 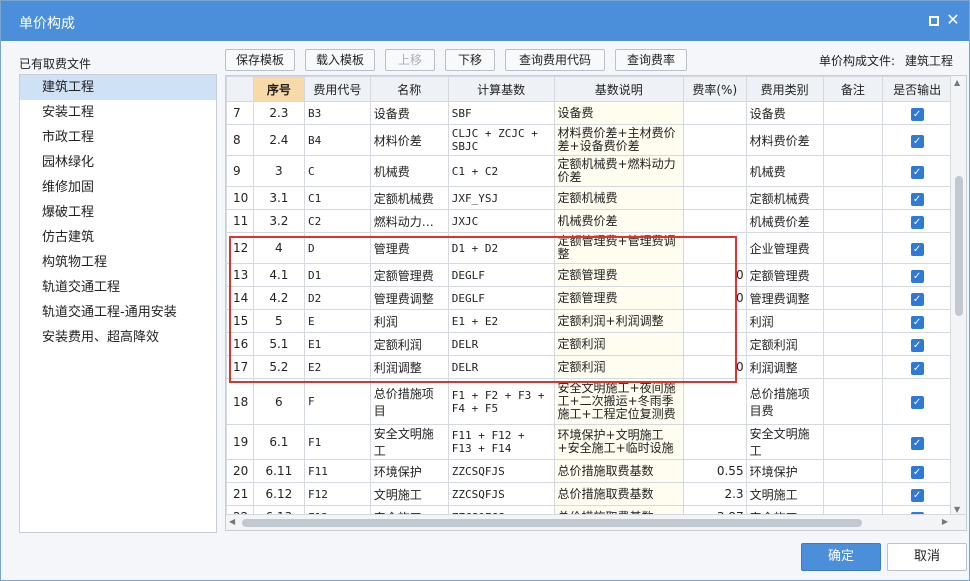 I want to click on table-cell: 文明施工, so click(x=784, y=494).